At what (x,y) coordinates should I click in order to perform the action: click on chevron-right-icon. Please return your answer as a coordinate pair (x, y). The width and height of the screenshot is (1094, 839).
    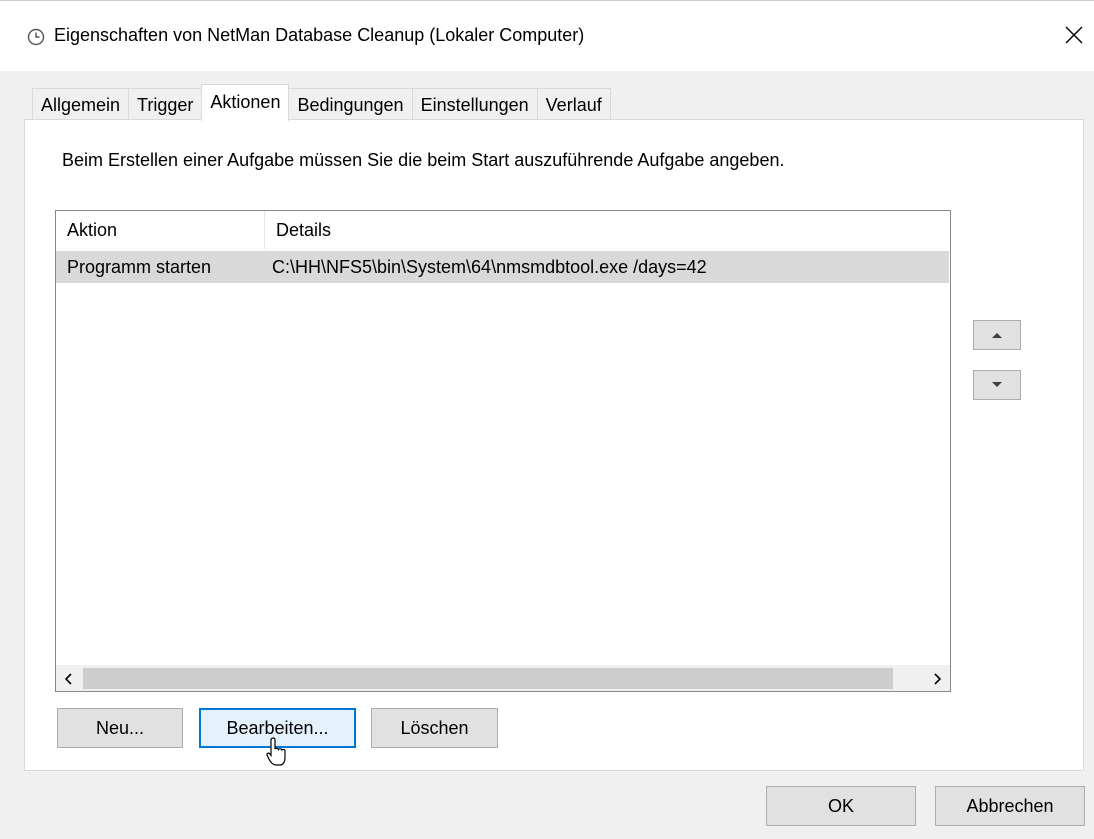
    Looking at the image, I should click on (938, 679).